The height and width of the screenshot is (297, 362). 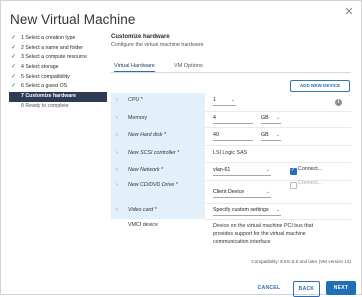 I want to click on step-item: ✓ 2 Select a name and folder, so click(x=58, y=49).